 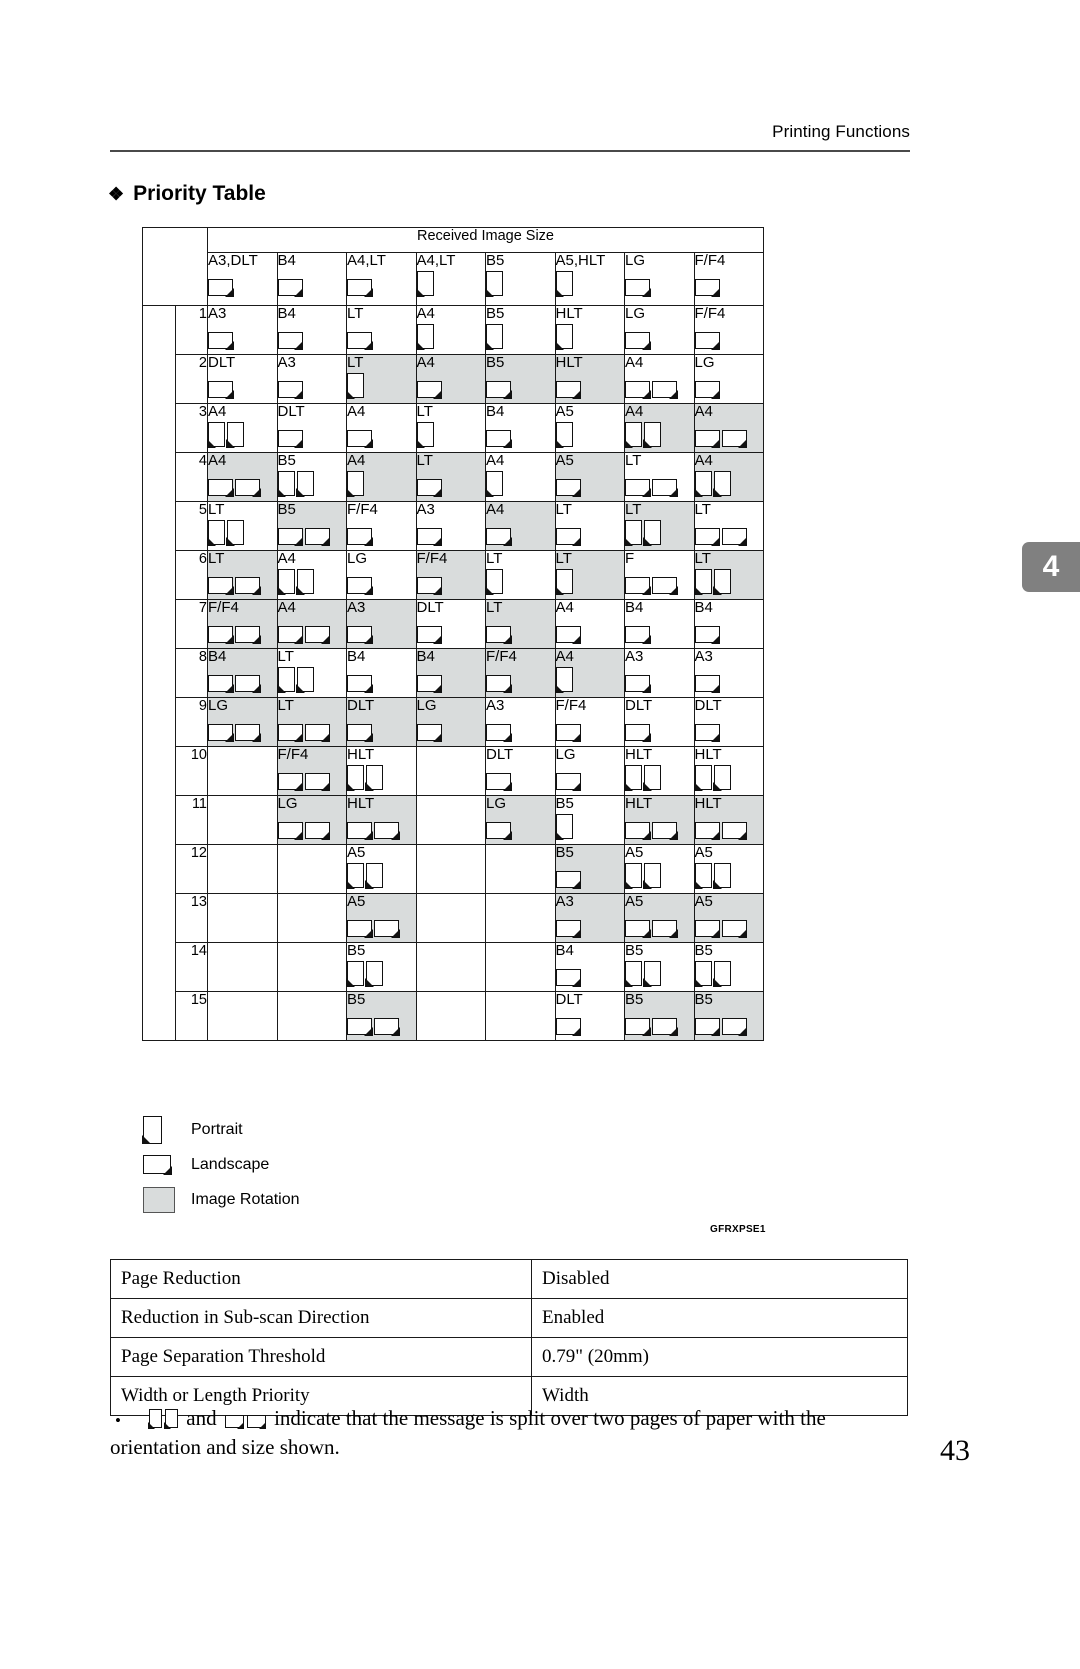 What do you see at coordinates (175, 240) in the screenshot?
I see `table-corner` at bounding box center [175, 240].